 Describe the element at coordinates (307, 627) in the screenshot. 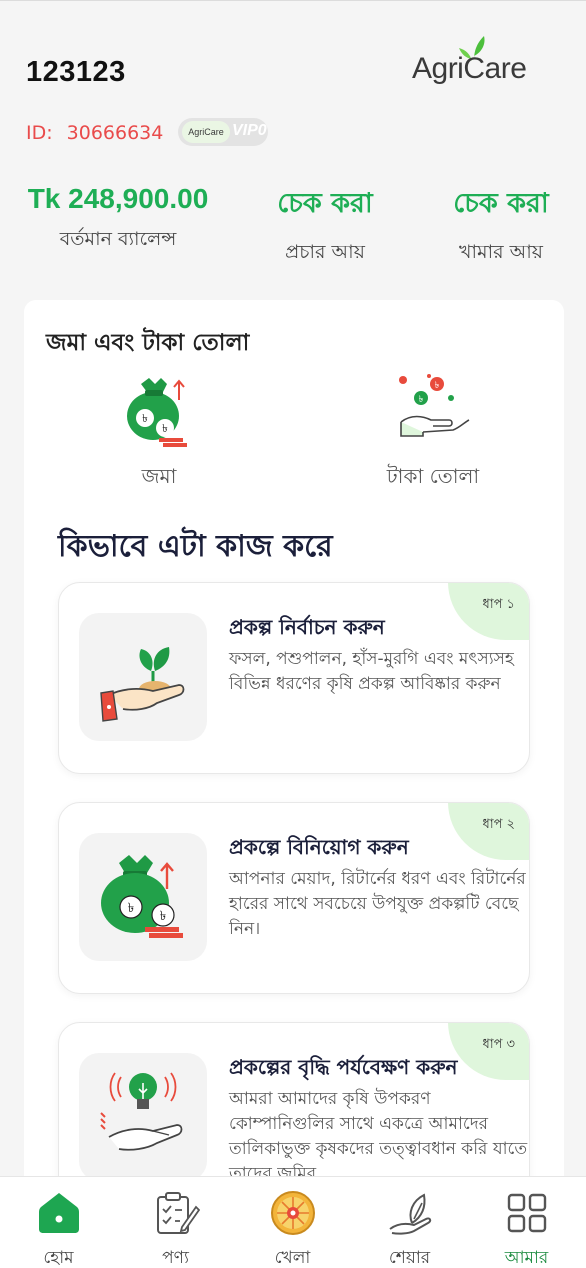

I see `step-title: প্রকল্প নির্বাচন করুন` at that location.